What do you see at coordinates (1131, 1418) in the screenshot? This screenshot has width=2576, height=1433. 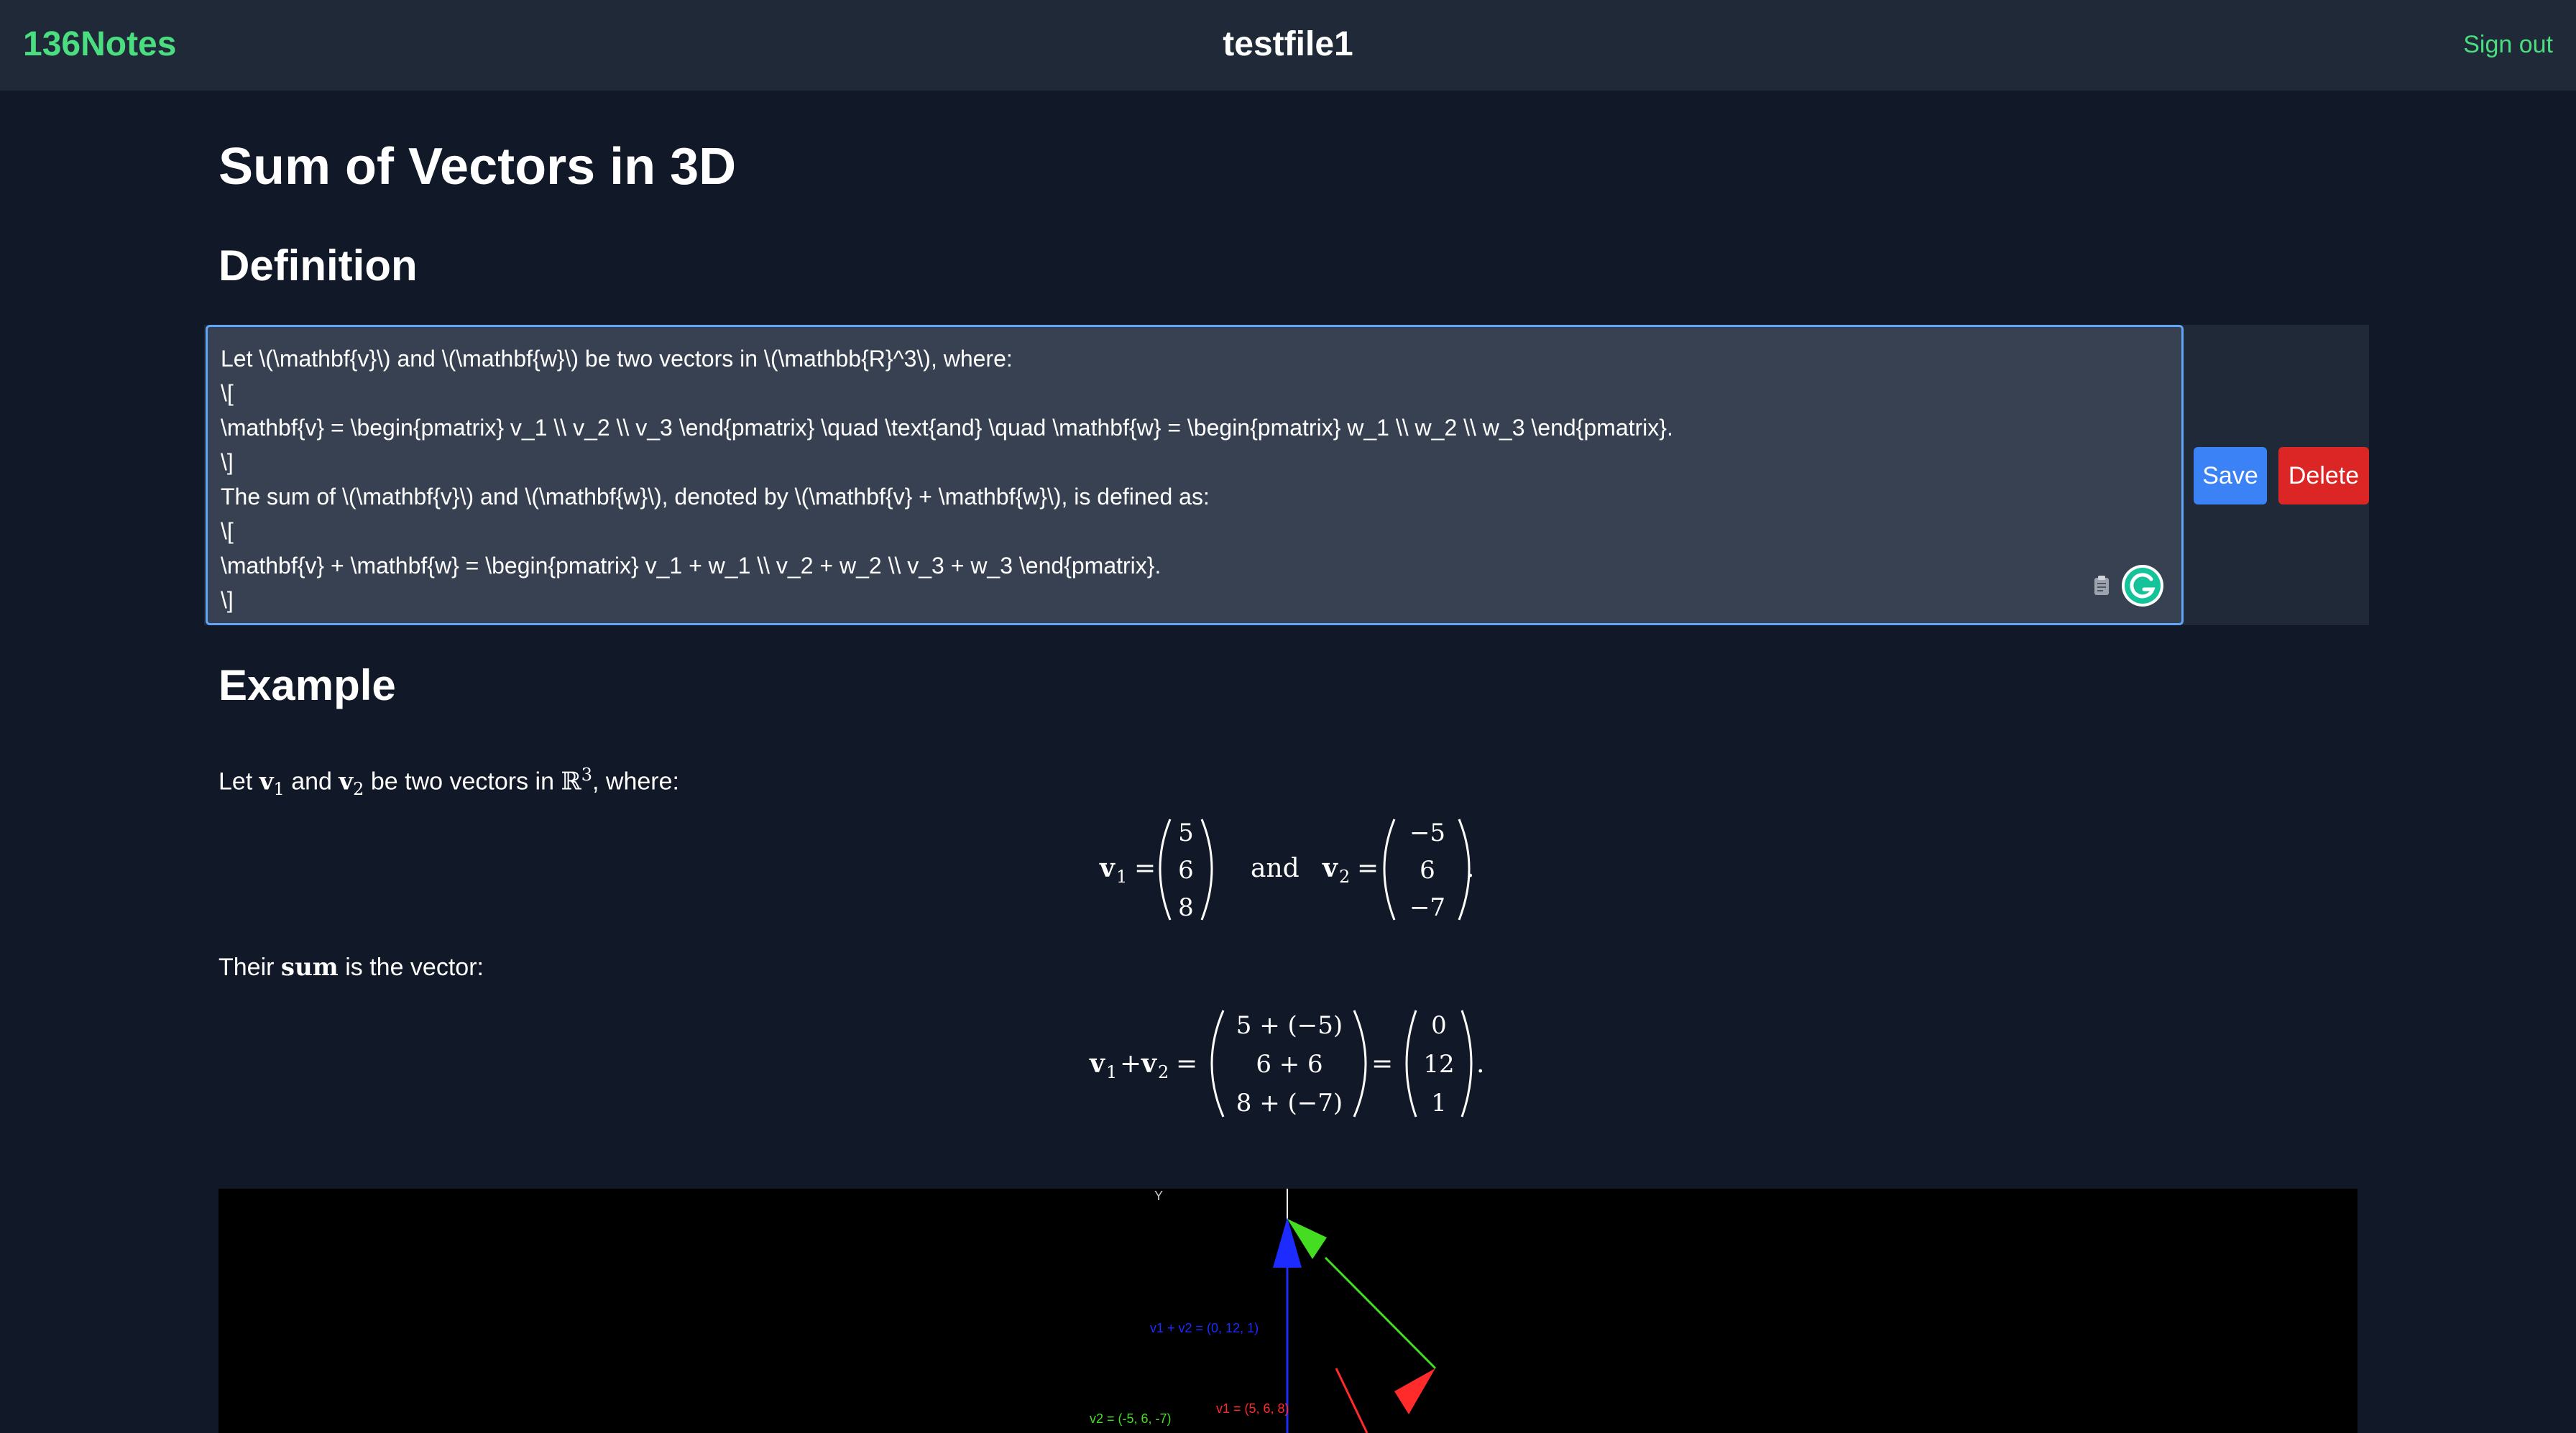 I see `v2-vector-label: v2 = (-5, 6, -7)` at bounding box center [1131, 1418].